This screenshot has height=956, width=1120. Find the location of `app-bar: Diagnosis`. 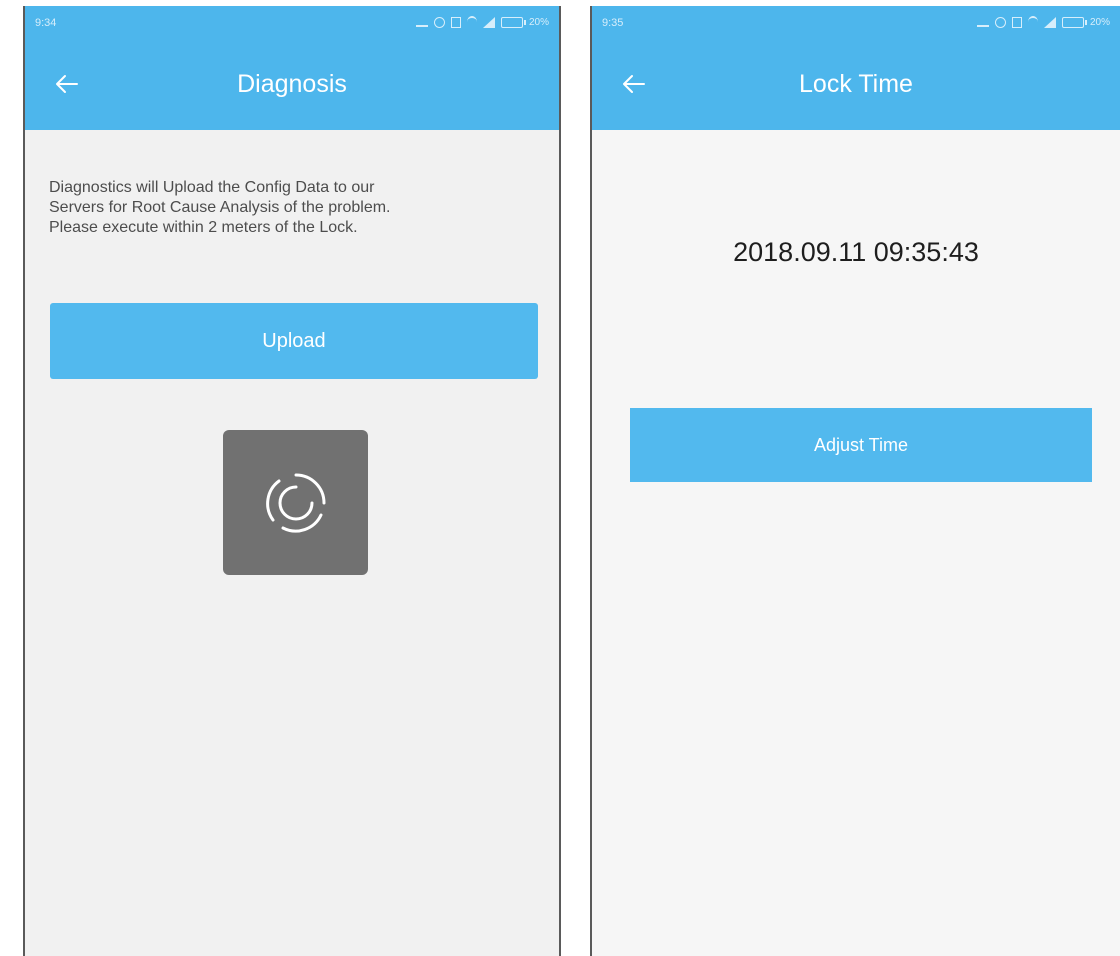

app-bar: Diagnosis is located at coordinates (292, 85).